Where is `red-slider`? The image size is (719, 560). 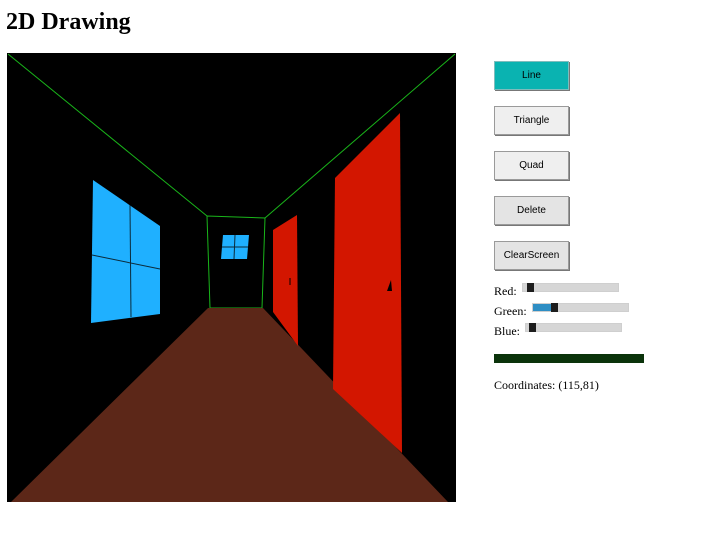
red-slider is located at coordinates (570, 287).